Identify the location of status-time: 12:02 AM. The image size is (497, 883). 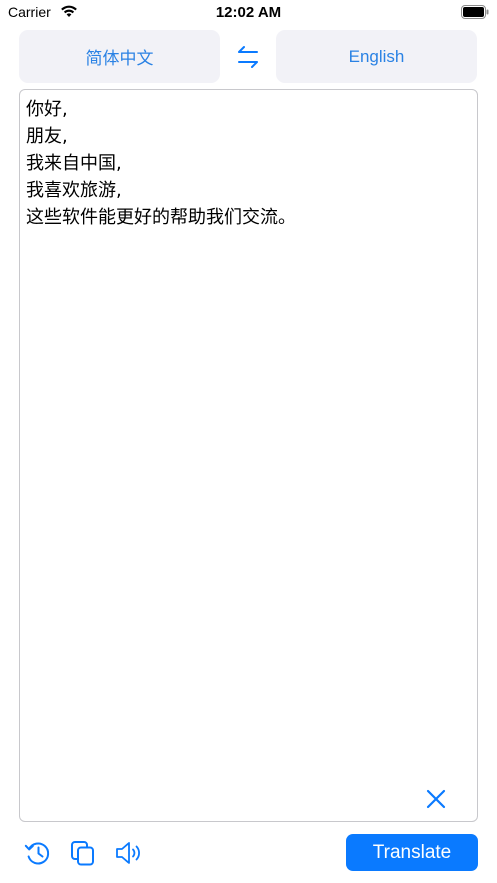
(248, 12).